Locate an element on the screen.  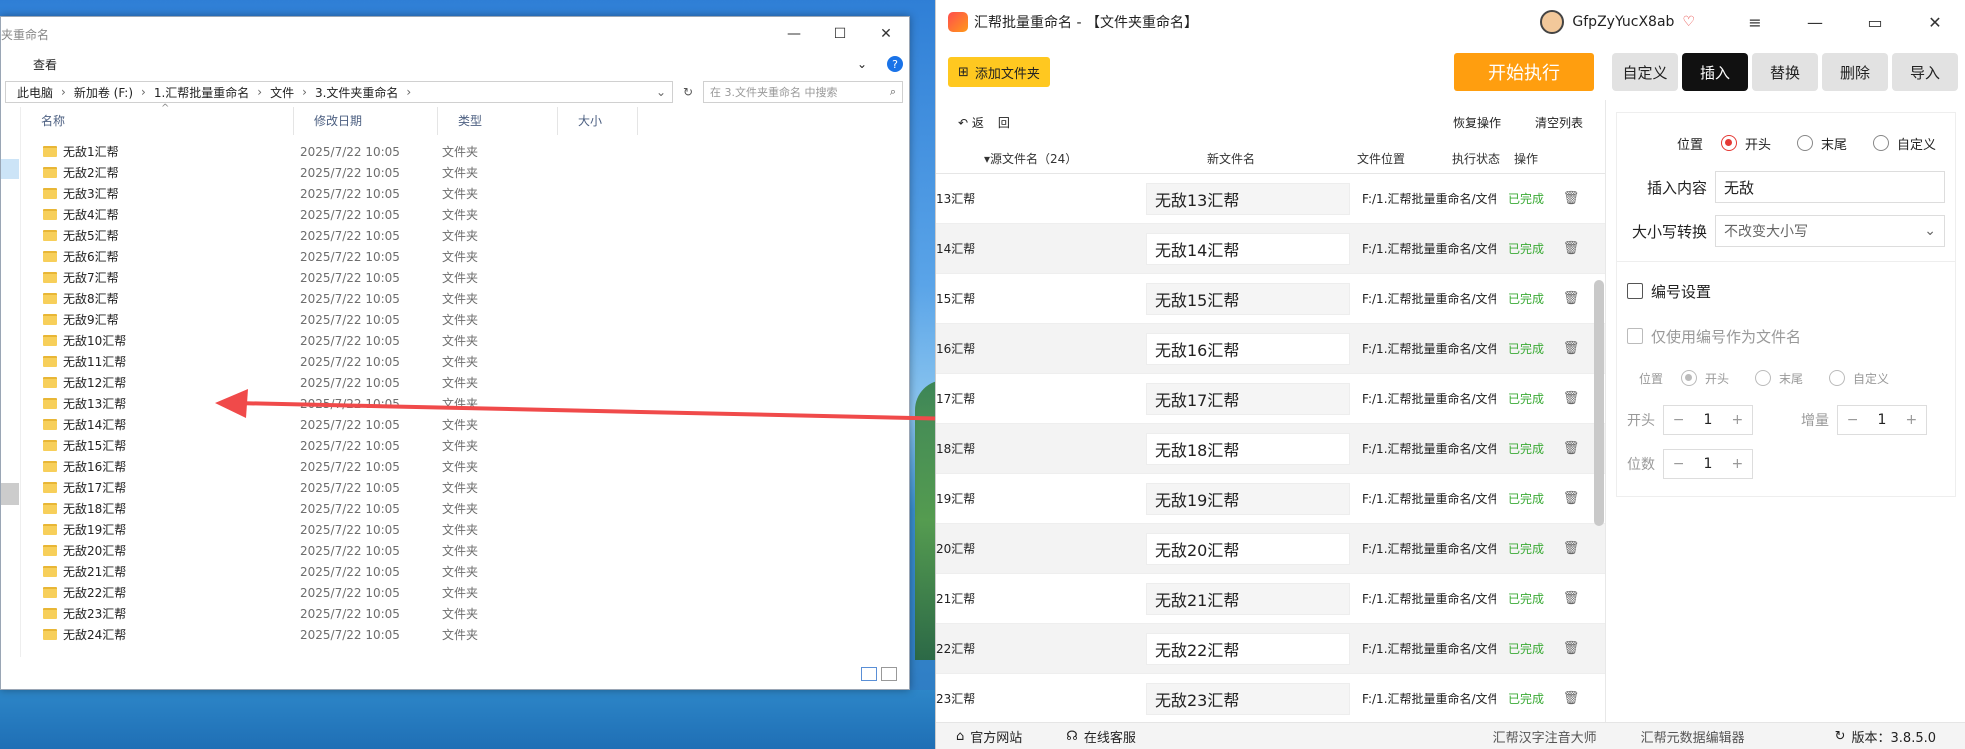
breadcrumb-item: 新加卷 (F:) is located at coordinates (103, 92).